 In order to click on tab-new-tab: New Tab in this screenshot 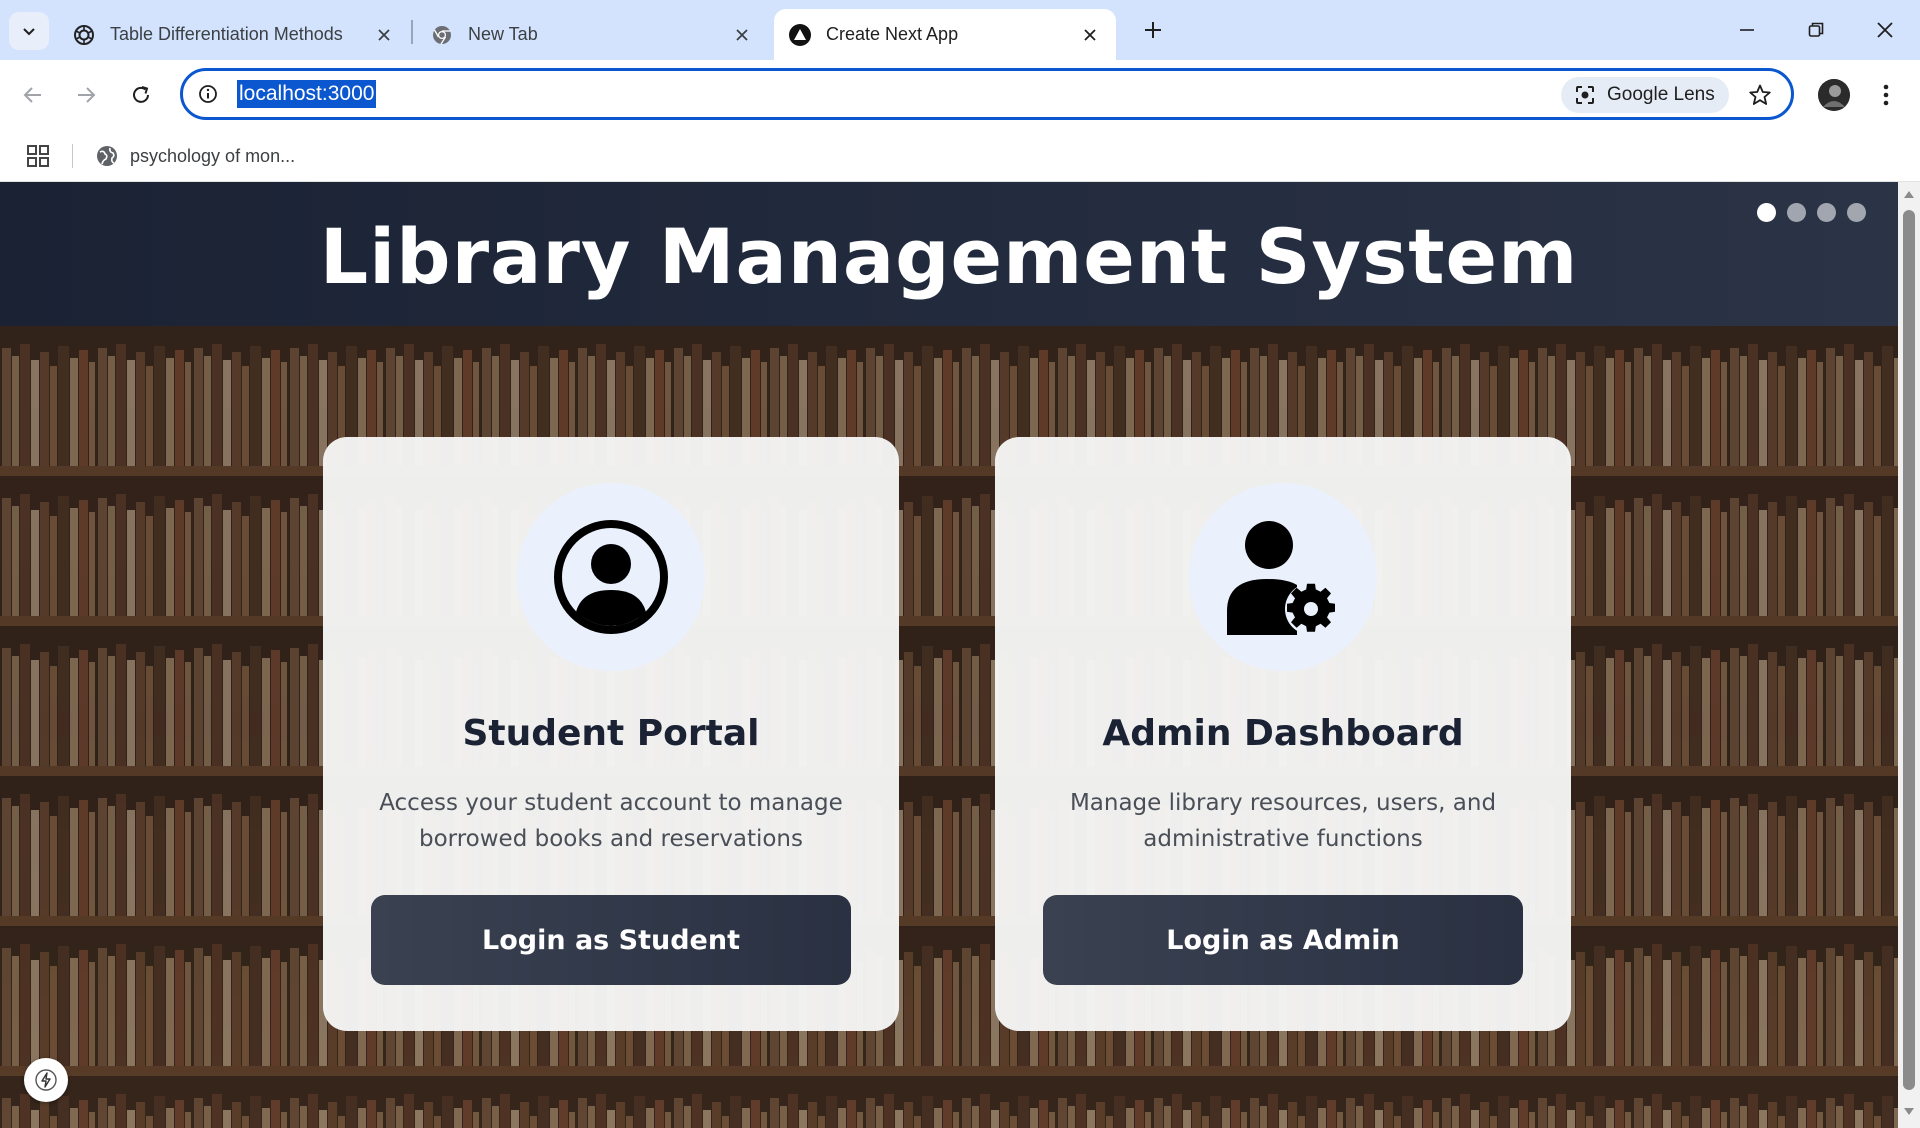, I will do `click(592, 34)`.